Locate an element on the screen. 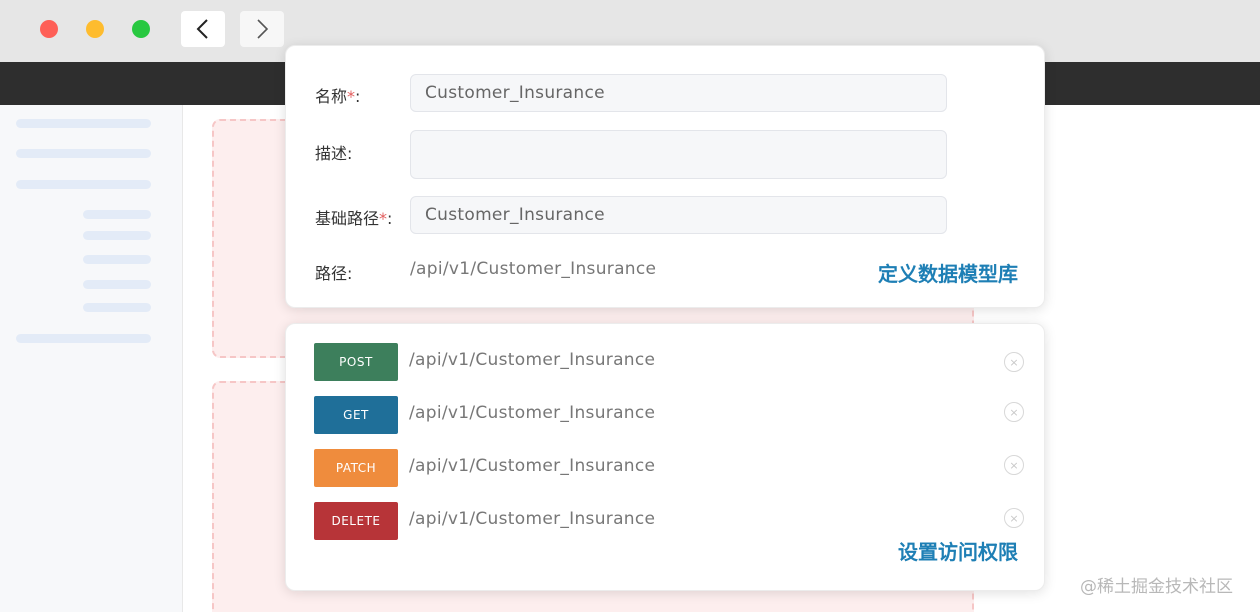  description-field is located at coordinates (678, 154).